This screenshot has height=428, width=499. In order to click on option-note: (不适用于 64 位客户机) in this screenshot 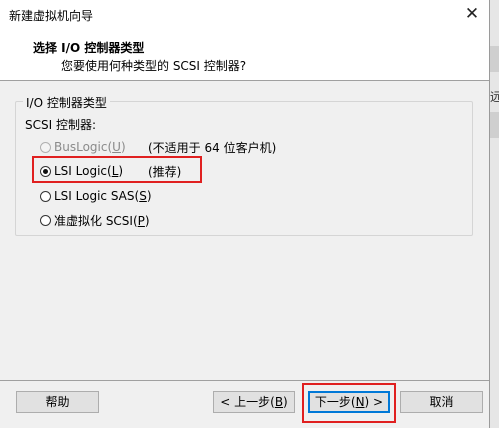, I will do `click(212, 148)`.